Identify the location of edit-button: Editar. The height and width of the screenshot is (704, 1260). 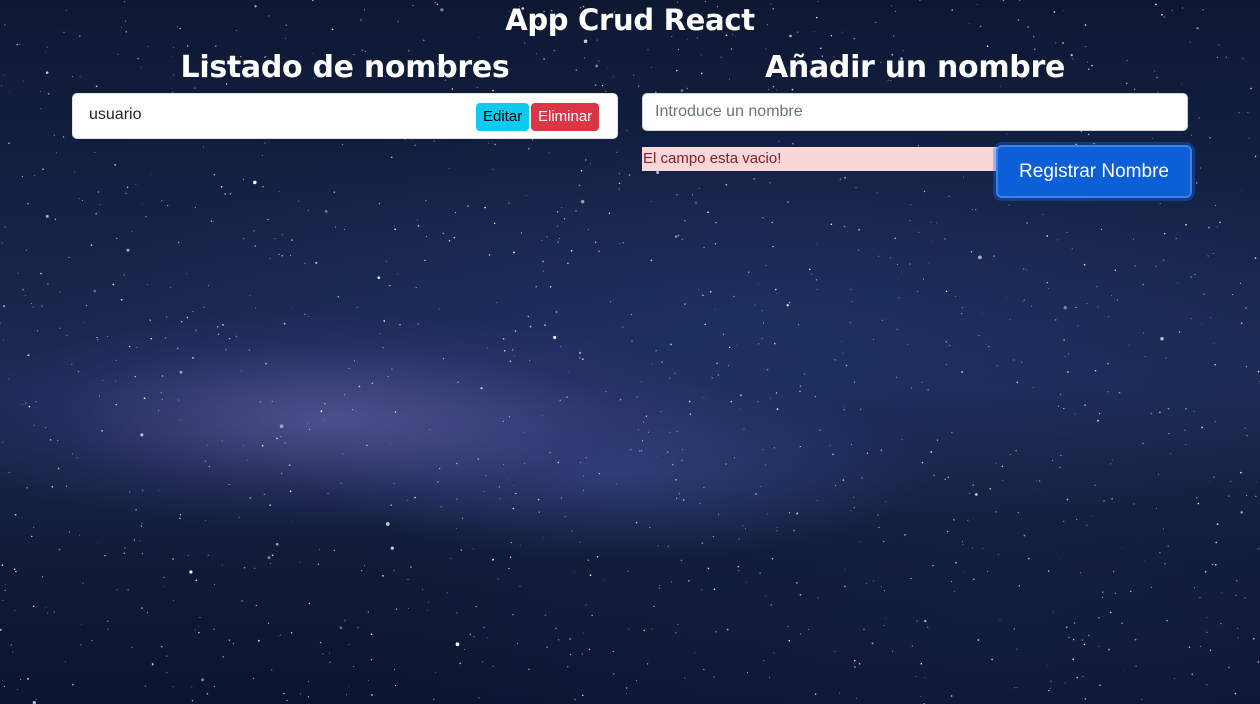
(503, 117).